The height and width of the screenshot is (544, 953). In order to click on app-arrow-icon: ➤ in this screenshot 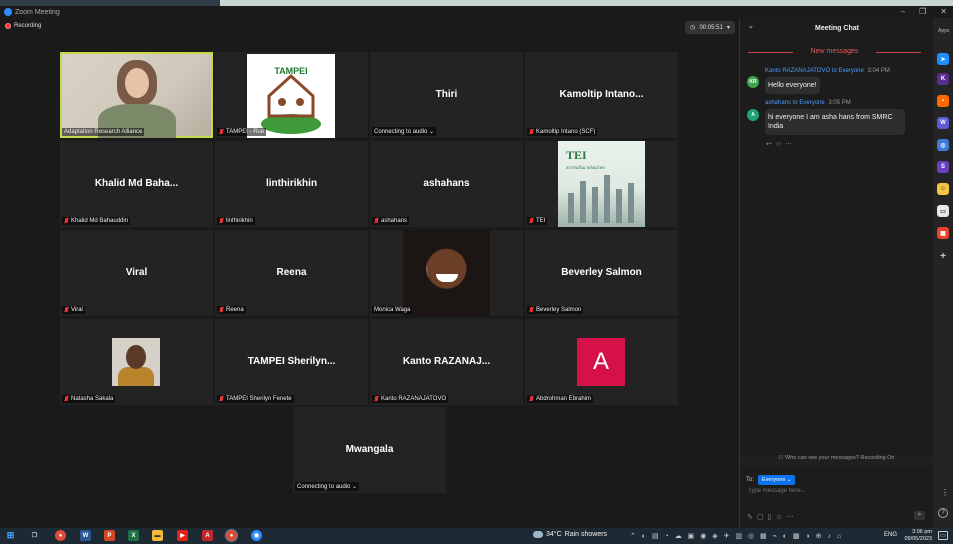, I will do `click(943, 59)`.